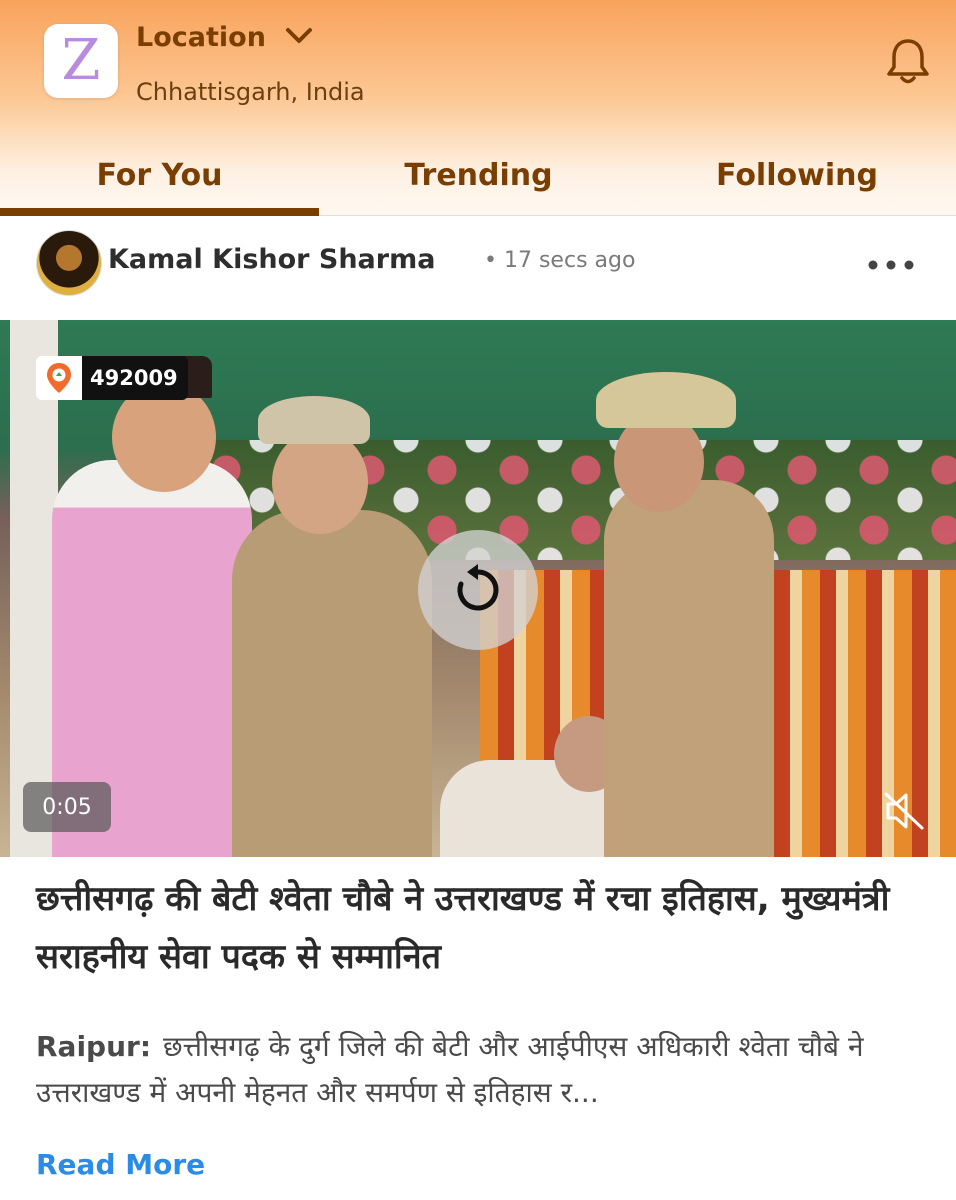 Image resolution: width=956 pixels, height=1200 pixels. I want to click on author-avatar, so click(69, 263).